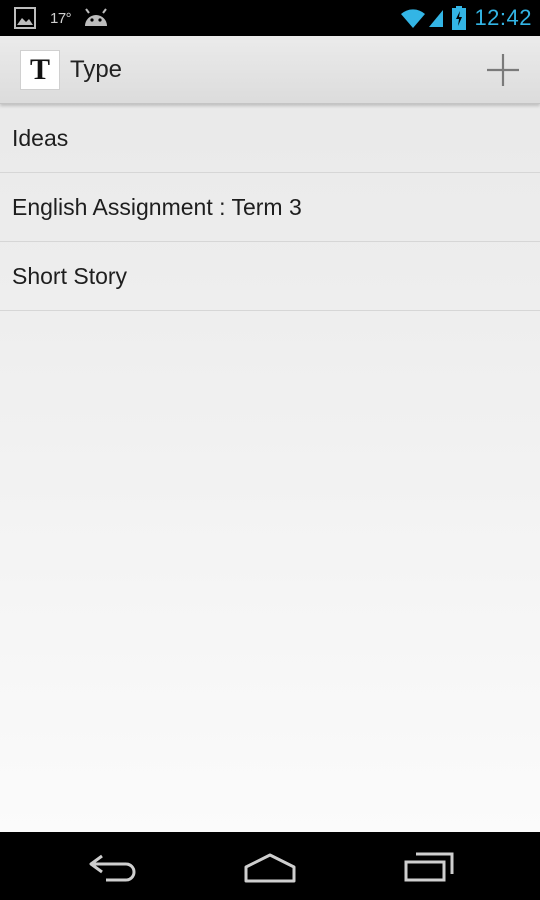  What do you see at coordinates (503, 17) in the screenshot?
I see `clock: 12:42` at bounding box center [503, 17].